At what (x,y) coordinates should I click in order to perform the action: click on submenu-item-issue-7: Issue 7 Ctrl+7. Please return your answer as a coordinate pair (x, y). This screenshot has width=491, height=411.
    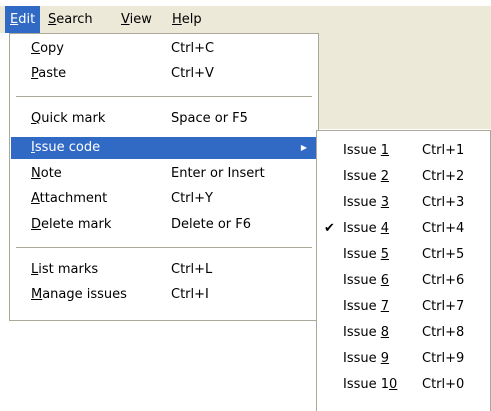
    Looking at the image, I should click on (403, 307).